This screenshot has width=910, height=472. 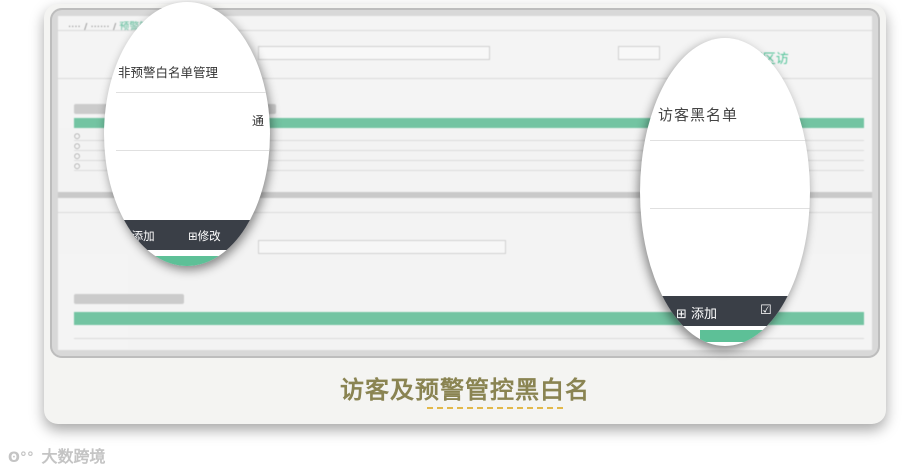 What do you see at coordinates (204, 236) in the screenshot?
I see `edit-button: ⊞修改` at bounding box center [204, 236].